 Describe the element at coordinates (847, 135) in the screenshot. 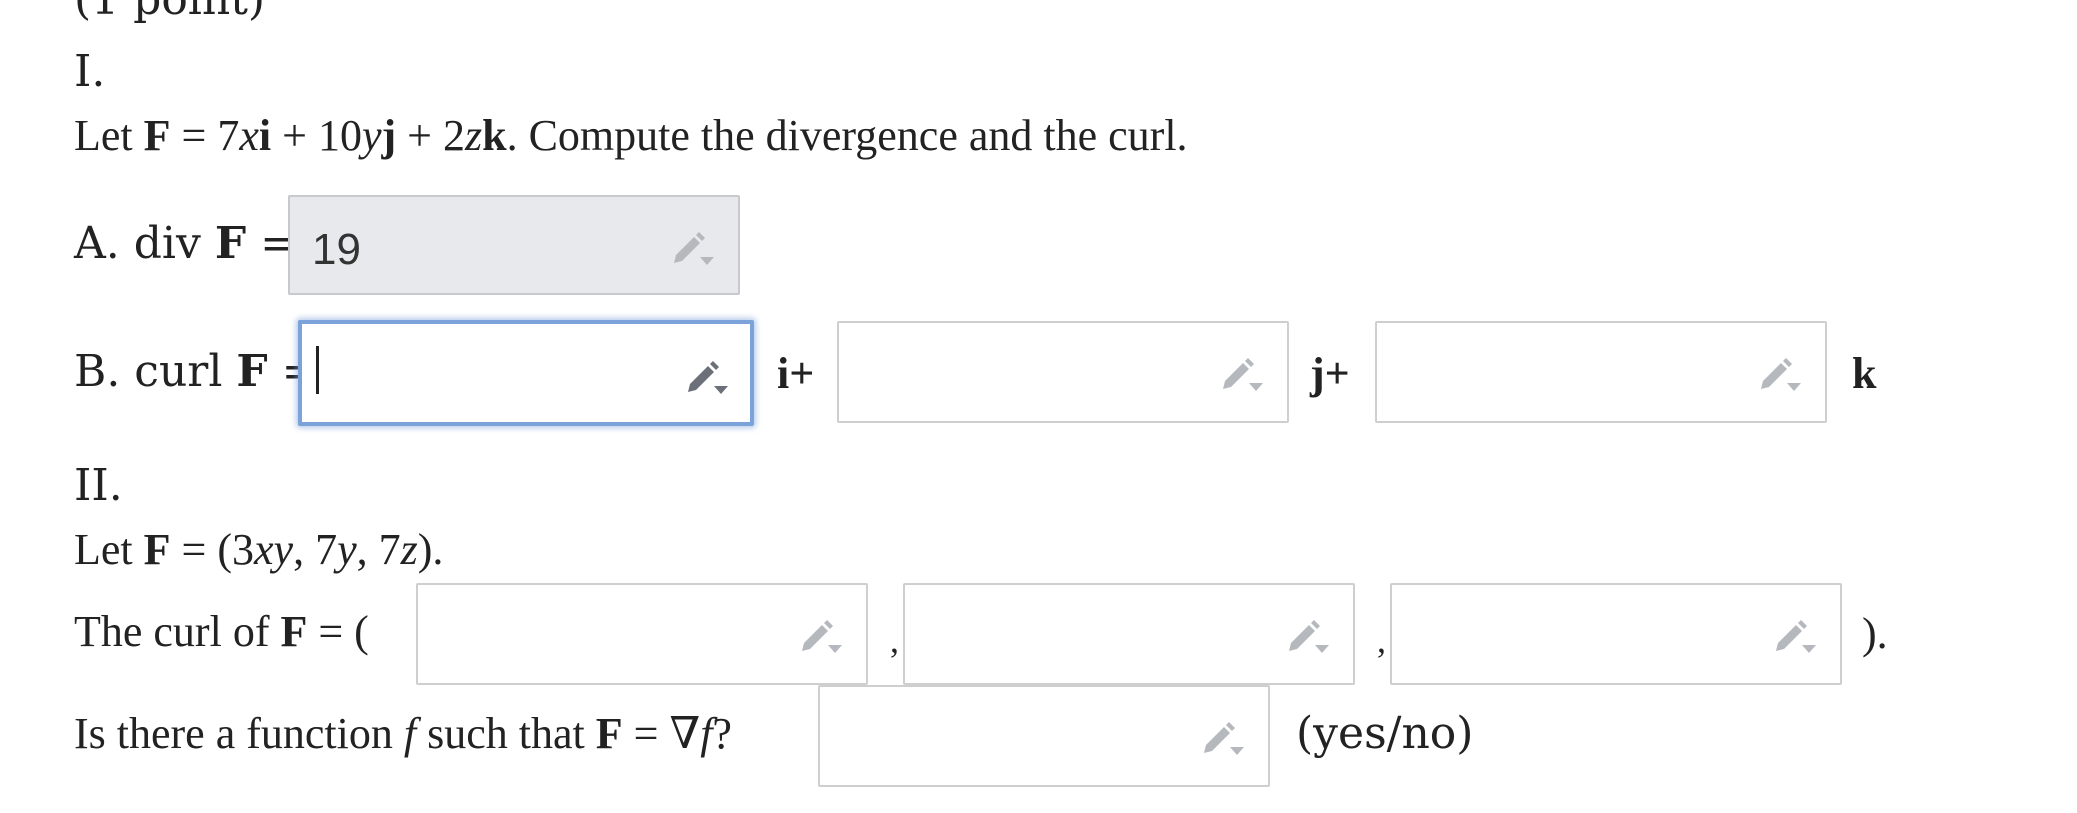

I see `instruction-text: . Compute the divergence and the curl.` at that location.